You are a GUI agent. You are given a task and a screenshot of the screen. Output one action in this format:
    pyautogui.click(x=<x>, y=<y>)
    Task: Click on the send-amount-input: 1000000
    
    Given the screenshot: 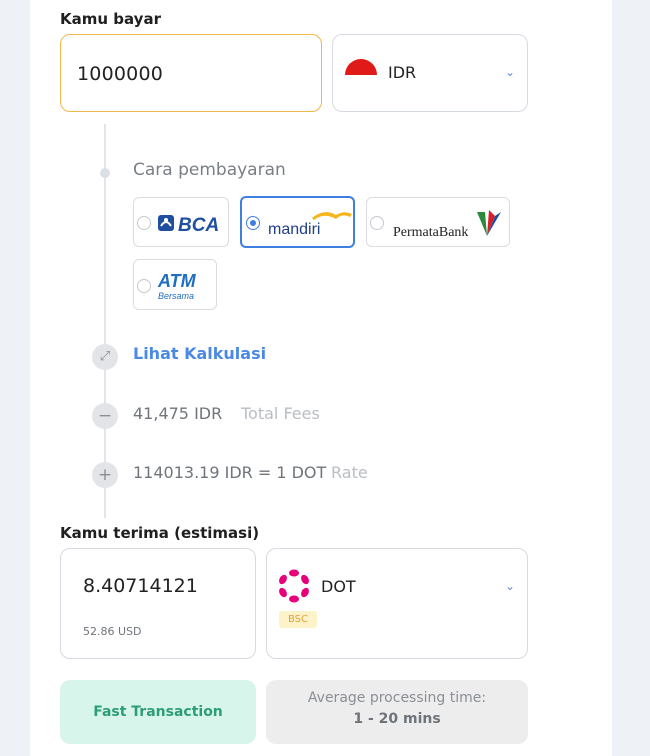 What is the action you would take?
    pyautogui.click(x=191, y=73)
    